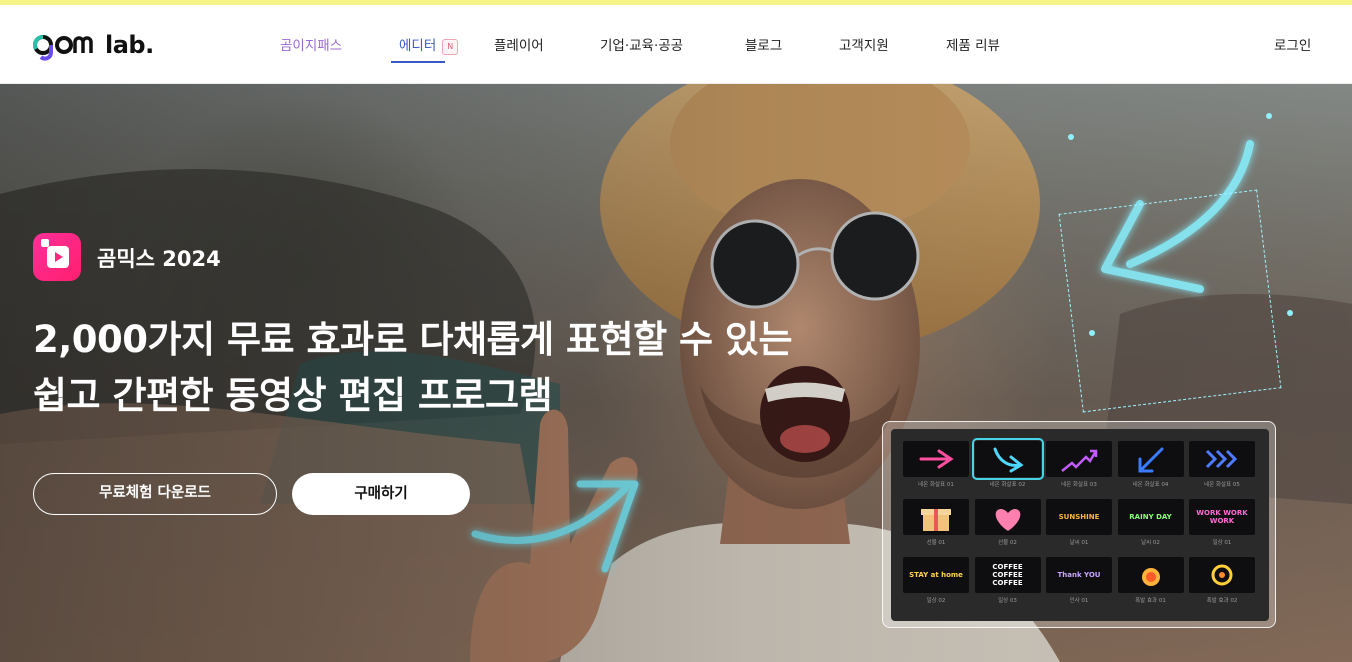 Image resolution: width=1352 pixels, height=662 pixels. Describe the element at coordinates (1007, 601) in the screenshot. I see `effect-label: 일상 03` at that location.